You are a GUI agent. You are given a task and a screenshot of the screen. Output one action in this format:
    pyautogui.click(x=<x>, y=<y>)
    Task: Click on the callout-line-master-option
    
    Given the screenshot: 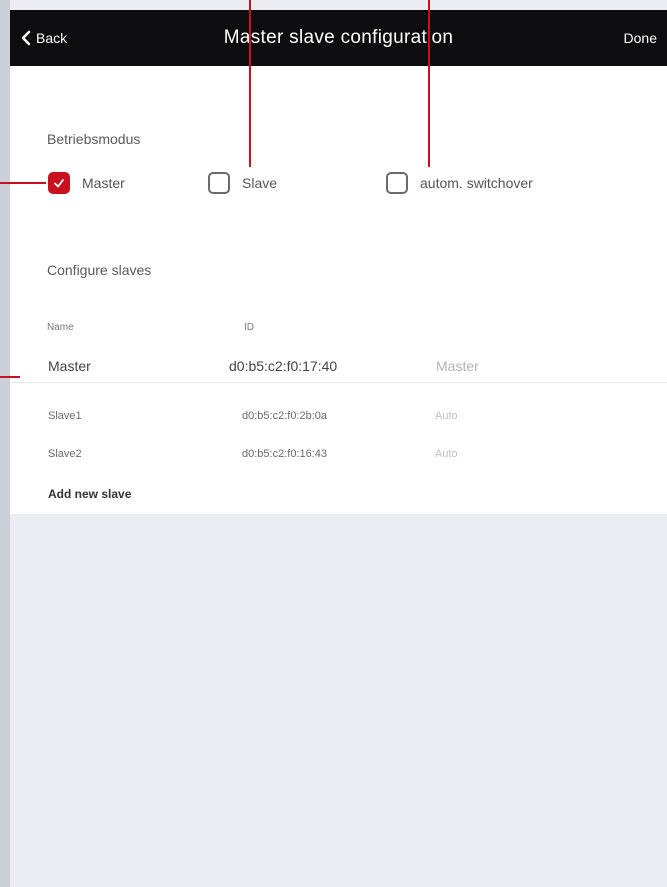 What is the action you would take?
    pyautogui.click(x=23, y=183)
    